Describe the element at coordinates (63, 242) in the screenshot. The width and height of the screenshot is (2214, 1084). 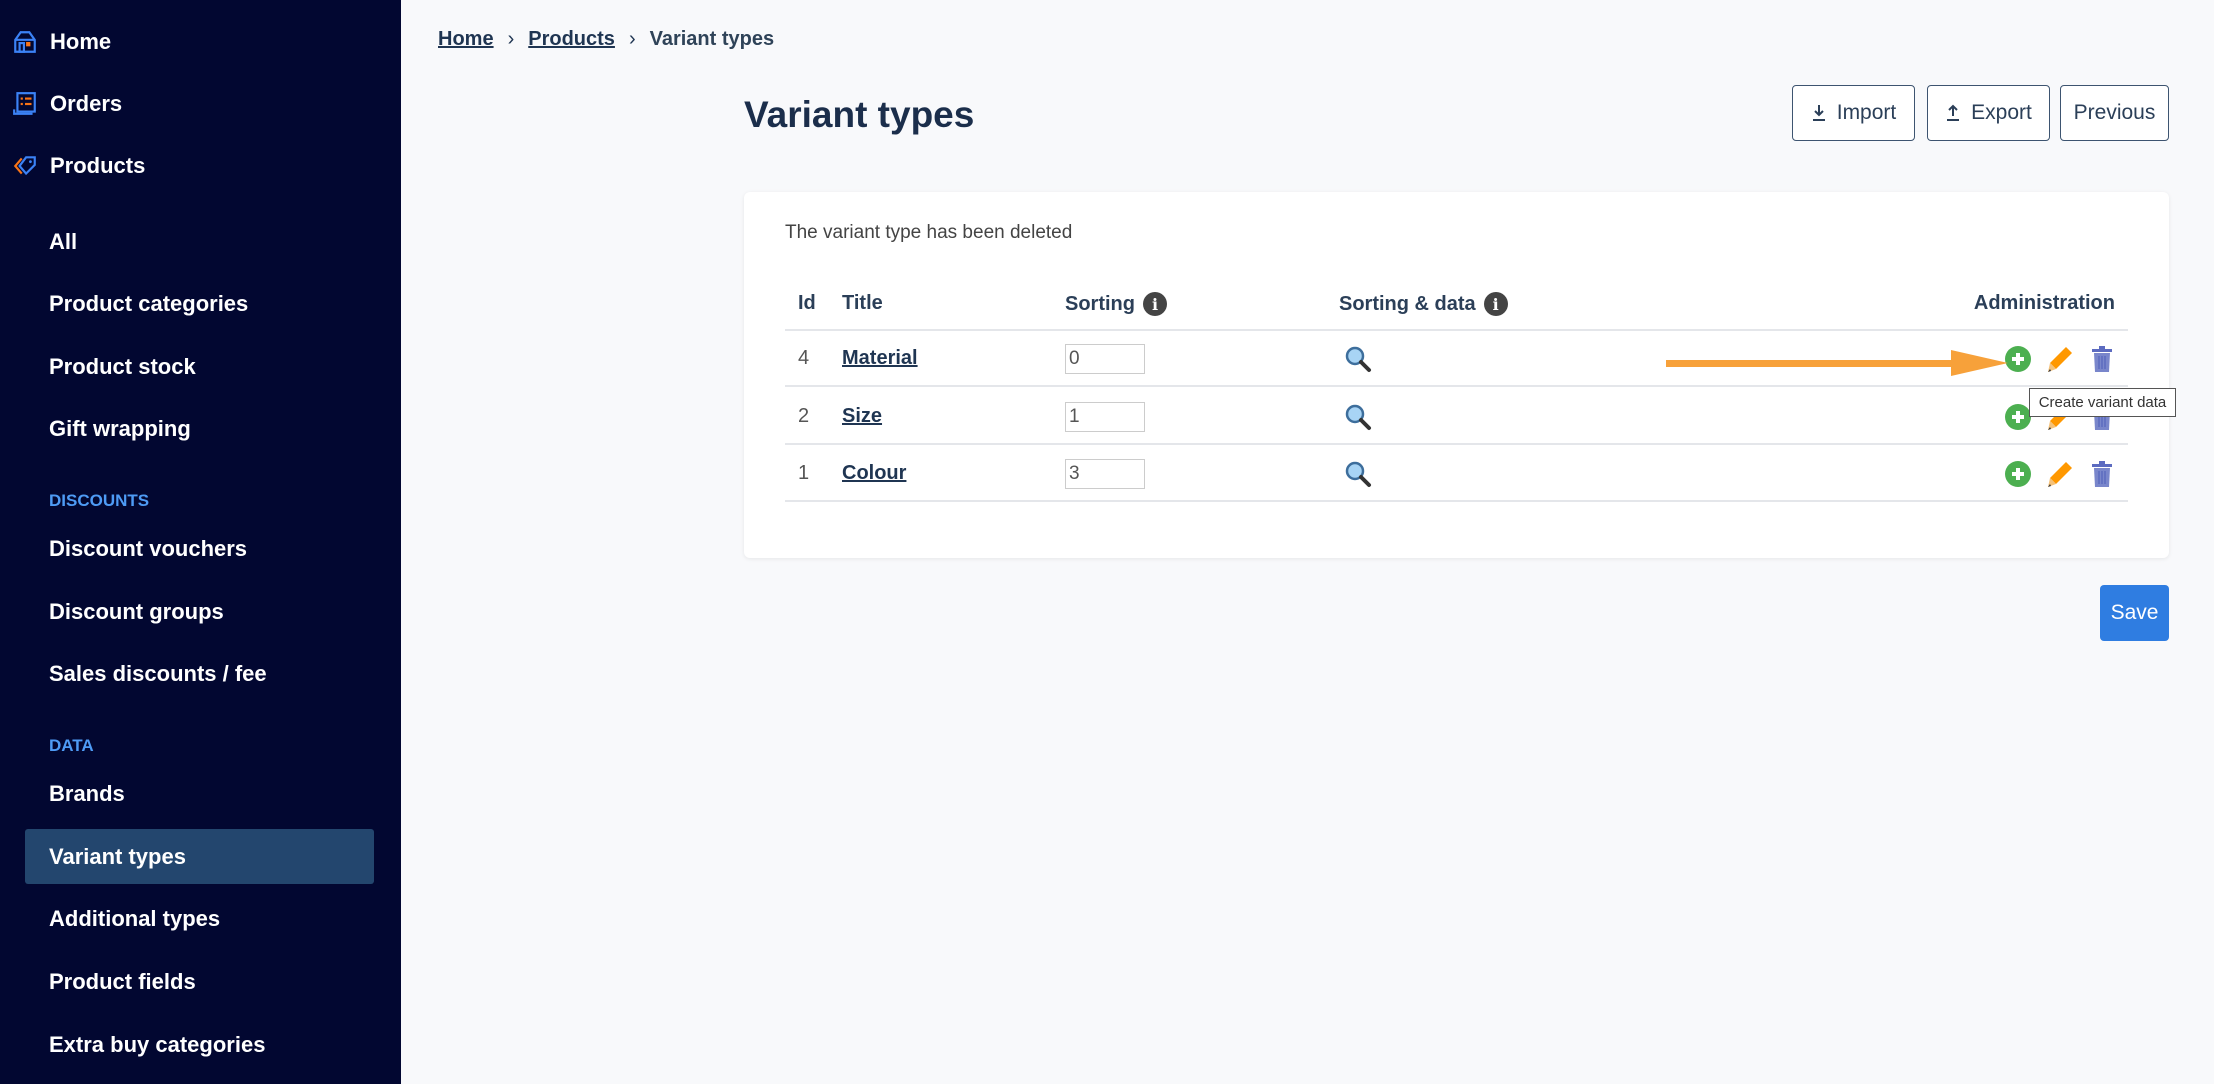
I see `sidebar-item-all: All` at that location.